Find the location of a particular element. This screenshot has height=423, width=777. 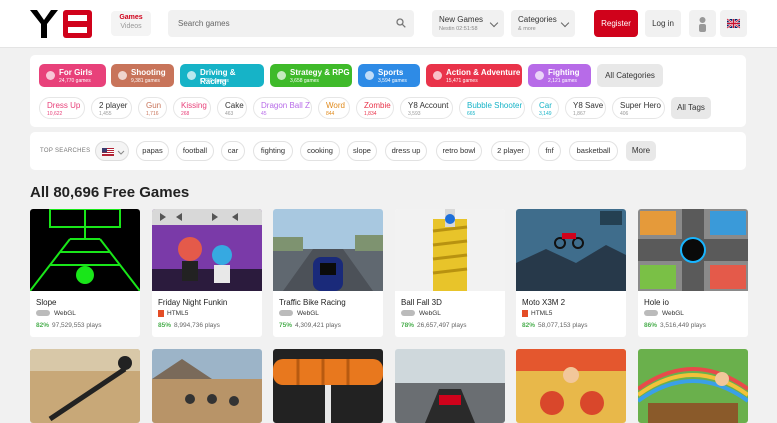

category-action-adventure: Action & Adventure 15,471 games is located at coordinates (474, 75).